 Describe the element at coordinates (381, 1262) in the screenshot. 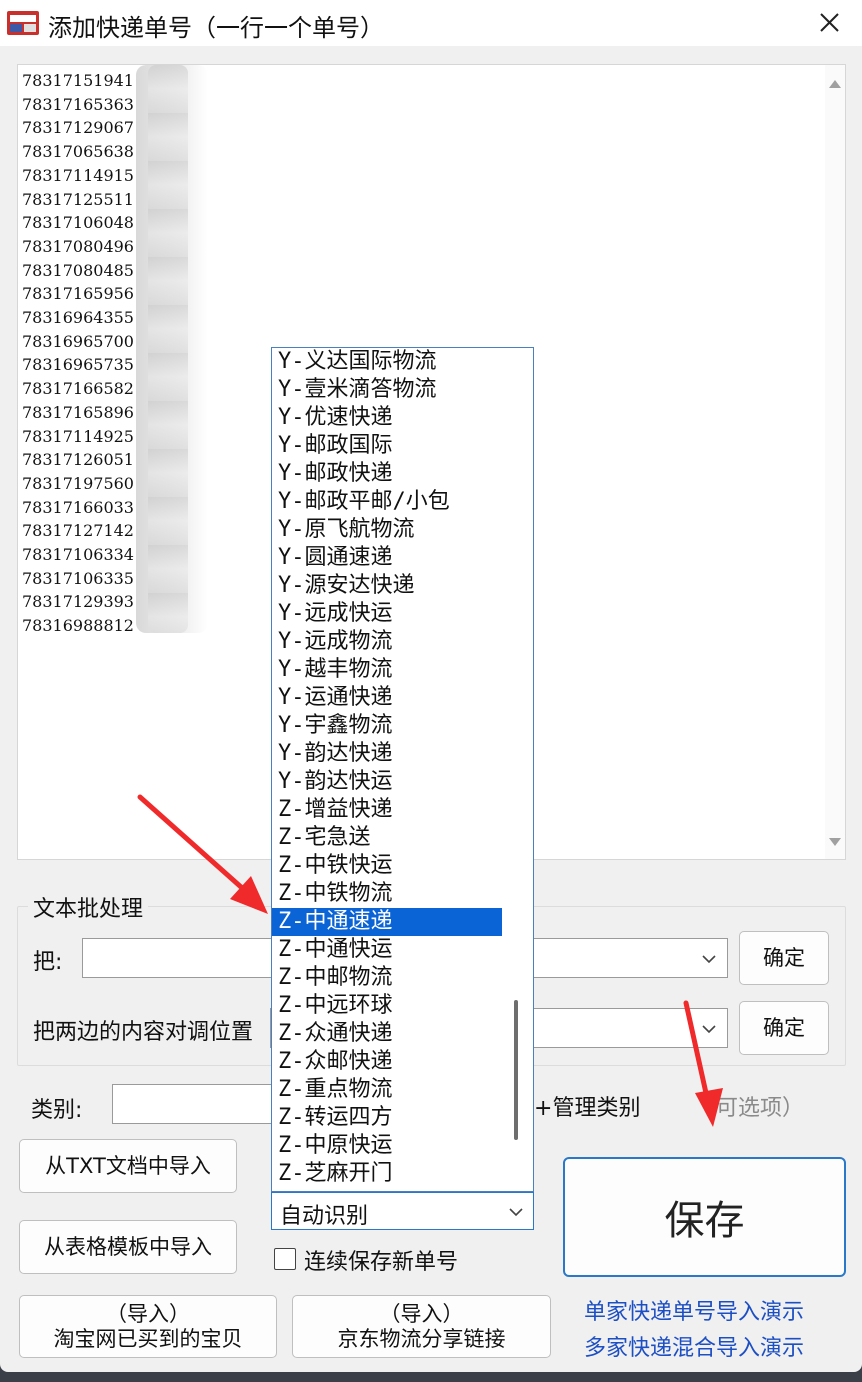

I see `continuous-save-label: 连续保存新单号` at that location.